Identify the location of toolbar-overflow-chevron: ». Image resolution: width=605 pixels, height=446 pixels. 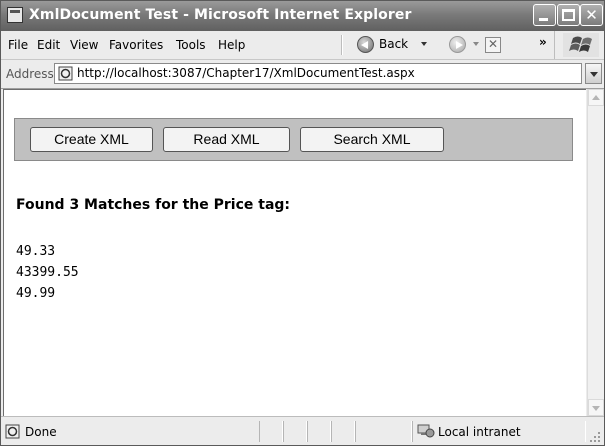
(543, 42).